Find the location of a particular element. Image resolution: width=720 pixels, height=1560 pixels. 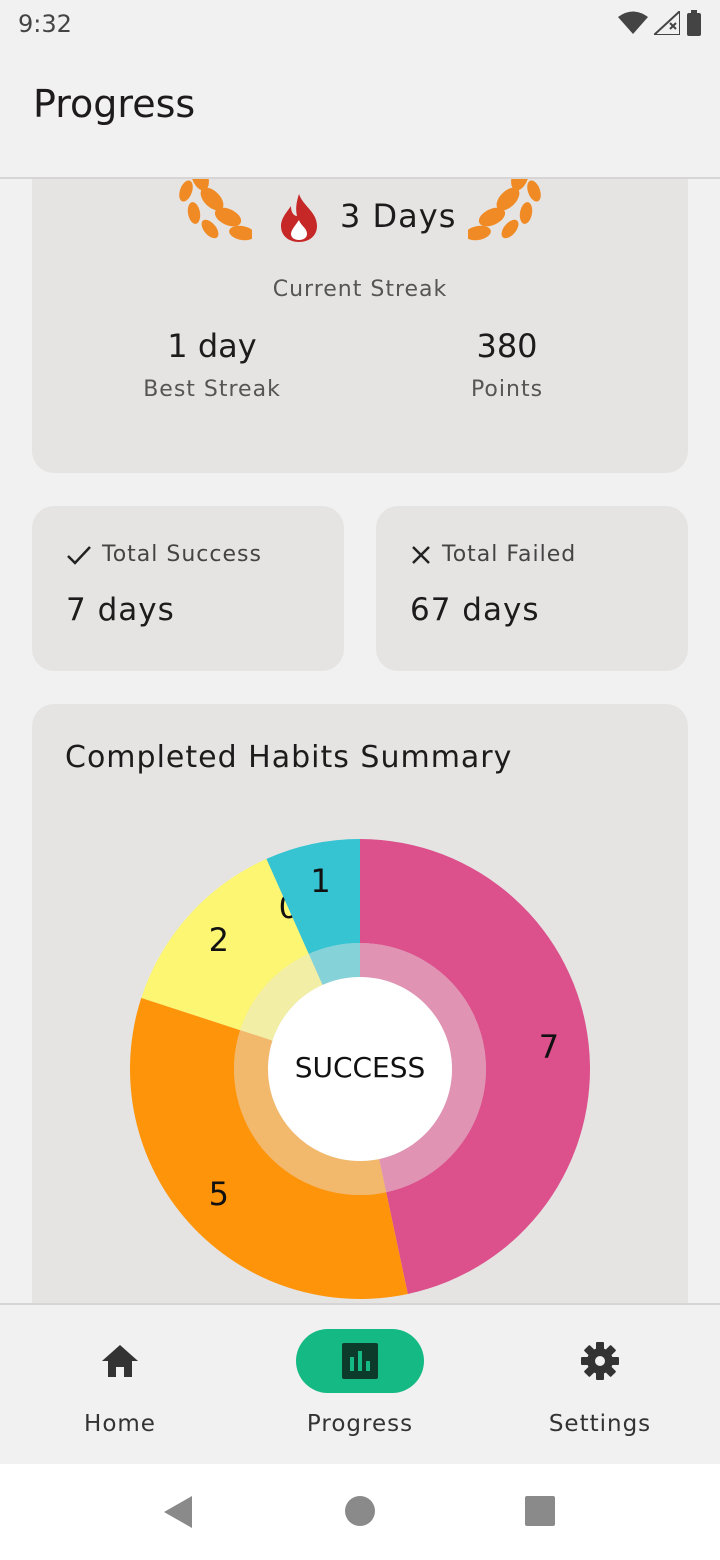

check-icon is located at coordinates (79, 555).